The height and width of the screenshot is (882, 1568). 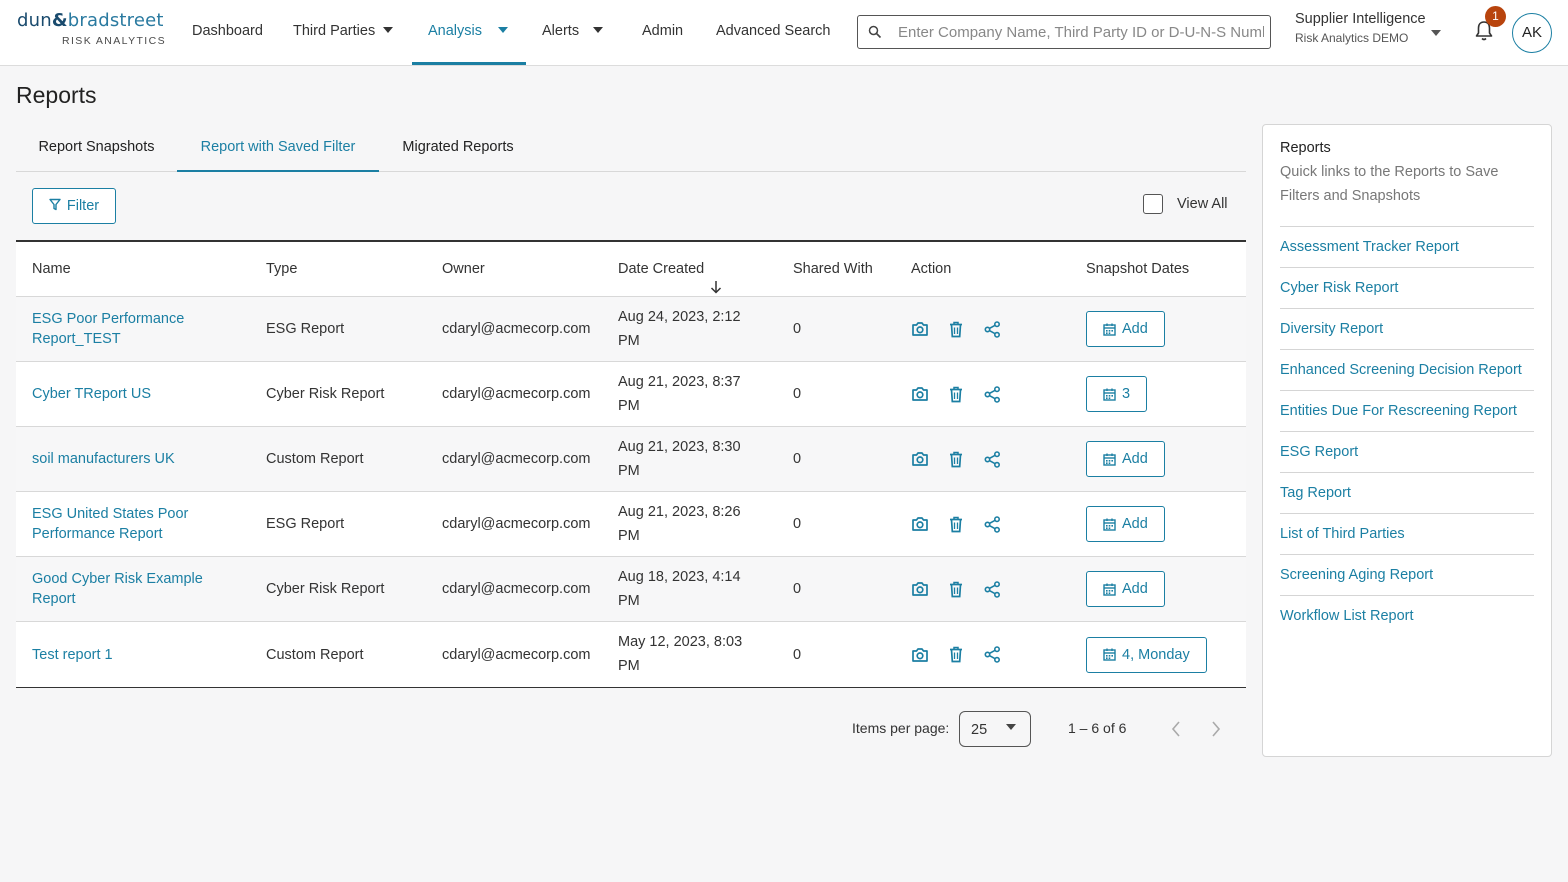 What do you see at coordinates (573, 32) in the screenshot?
I see `nav-alerts: Alerts` at bounding box center [573, 32].